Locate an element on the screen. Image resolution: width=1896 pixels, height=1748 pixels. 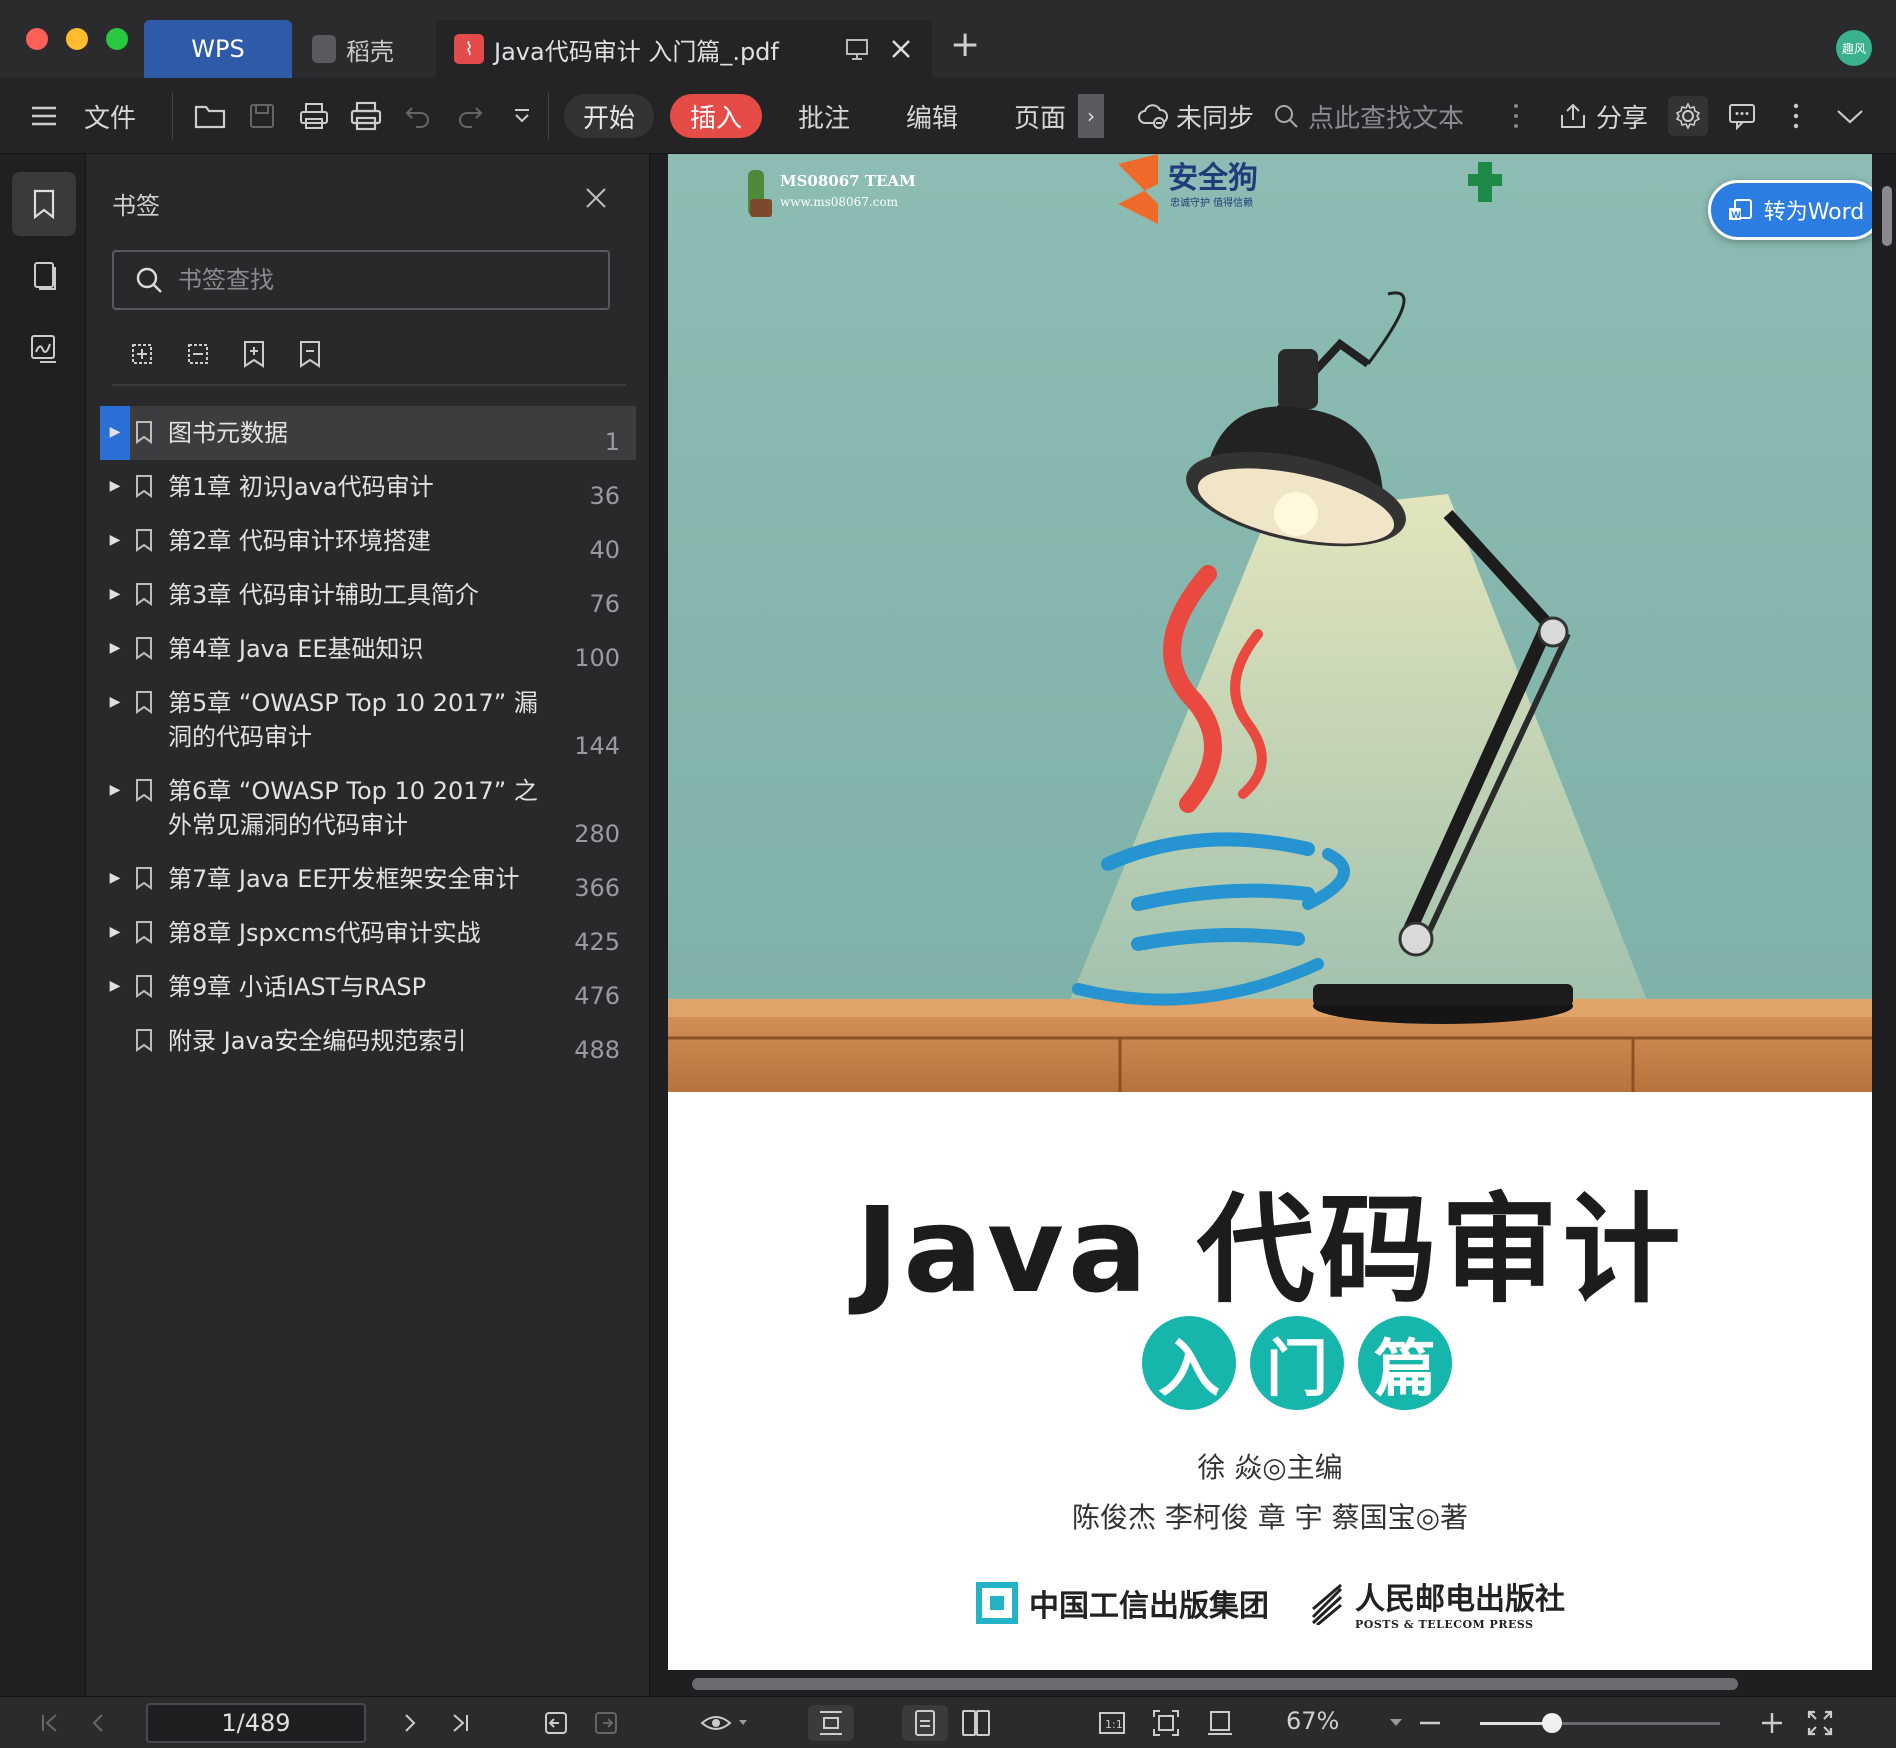
bookmark-item: ▶ 第7章 Java EE开发框架安全审计 366 is located at coordinates (368, 879).